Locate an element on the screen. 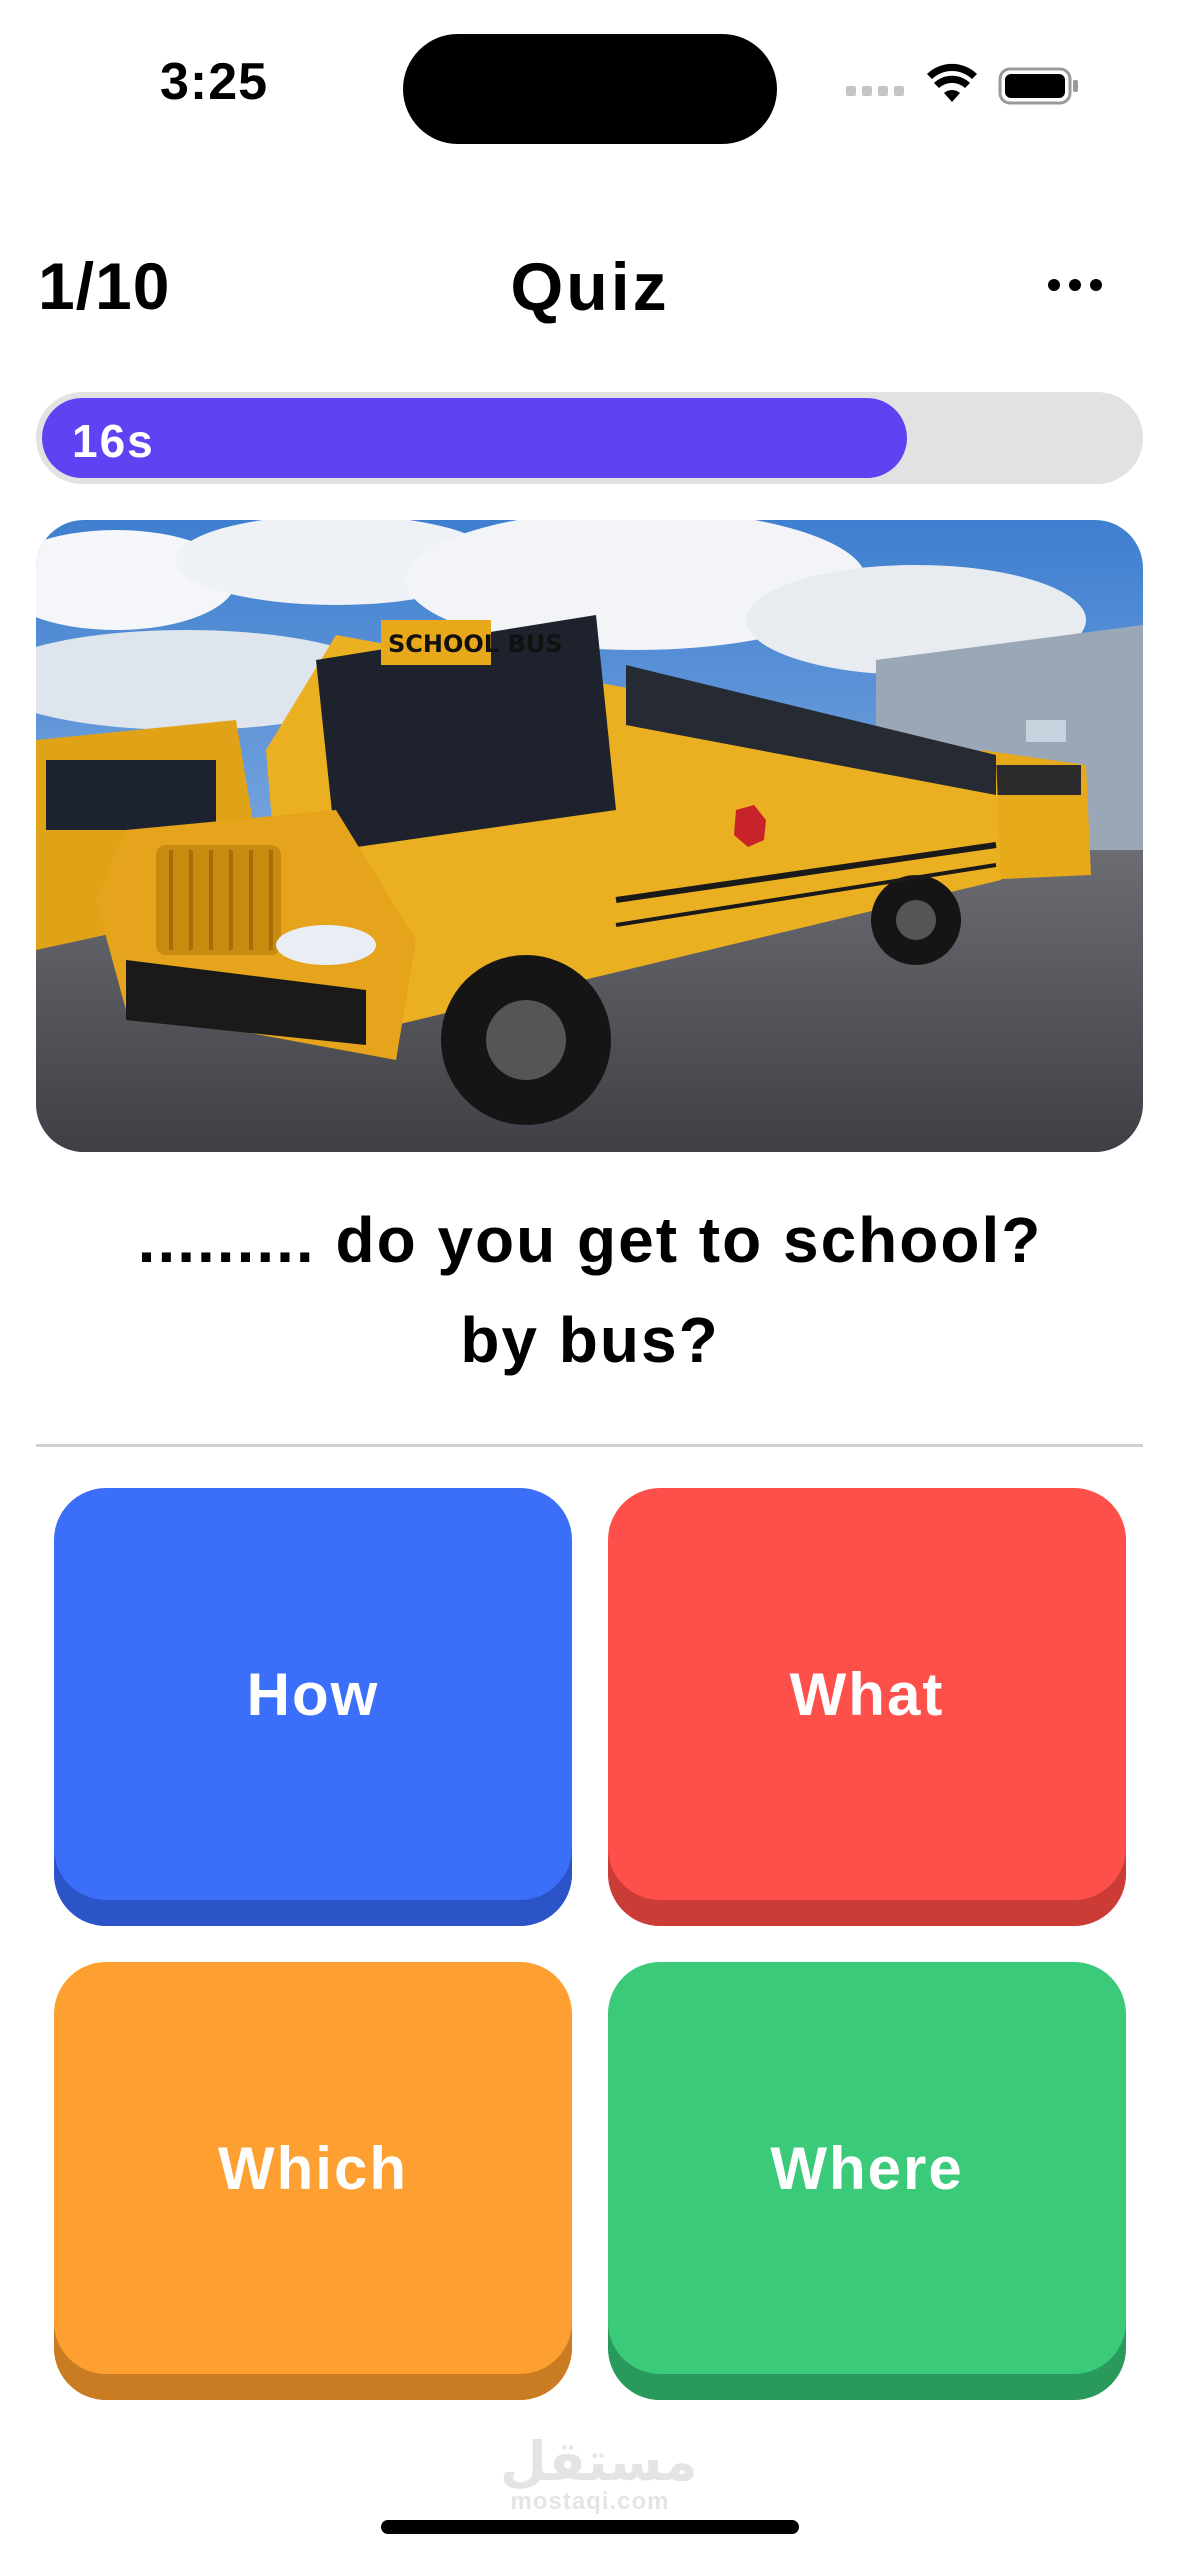 The image size is (1179, 2556). question-counter: 1/10 is located at coordinates (104, 286).